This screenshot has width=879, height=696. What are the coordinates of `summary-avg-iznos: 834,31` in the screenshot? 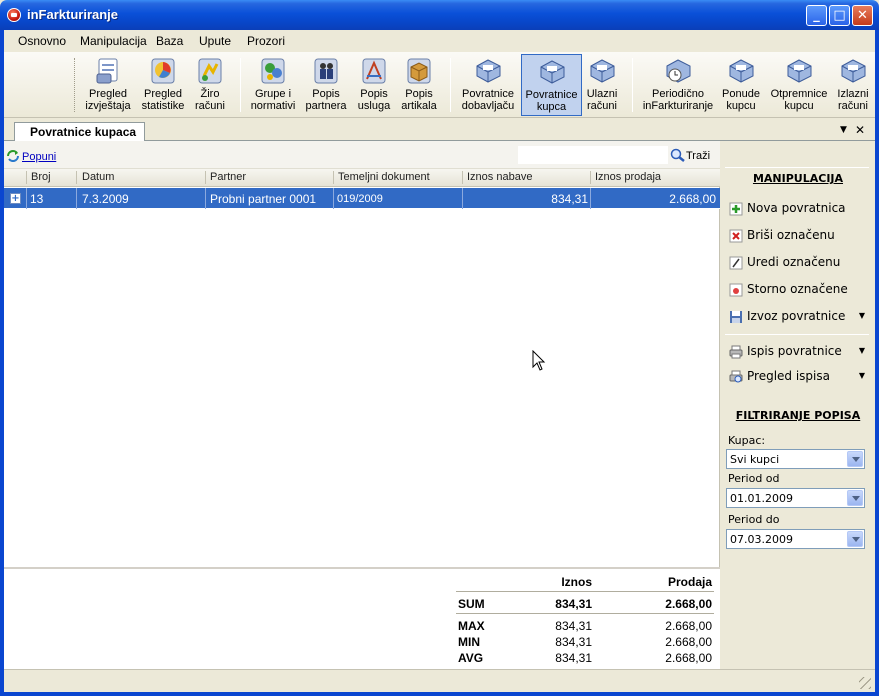 It's located at (573, 658).